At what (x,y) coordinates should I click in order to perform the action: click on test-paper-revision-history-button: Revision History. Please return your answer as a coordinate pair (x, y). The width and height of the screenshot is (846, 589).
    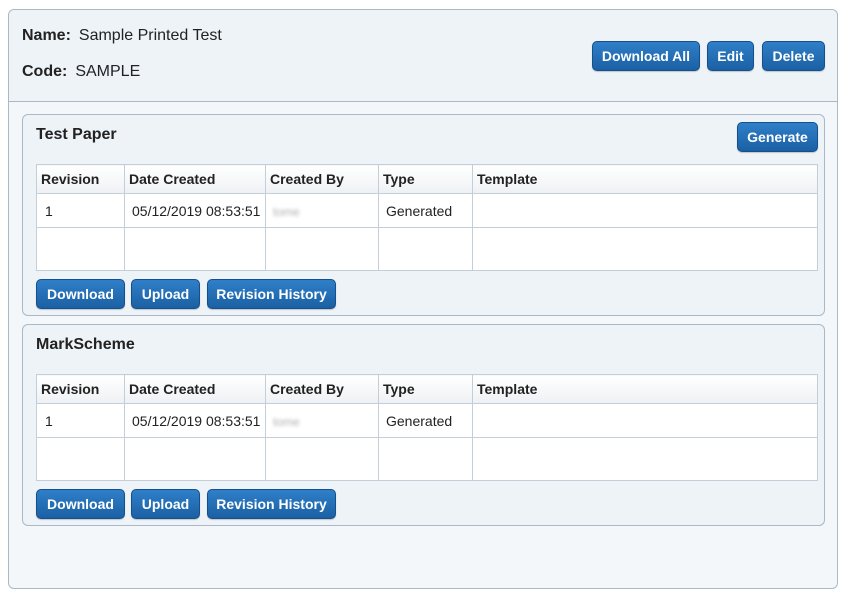
    Looking at the image, I should click on (271, 294).